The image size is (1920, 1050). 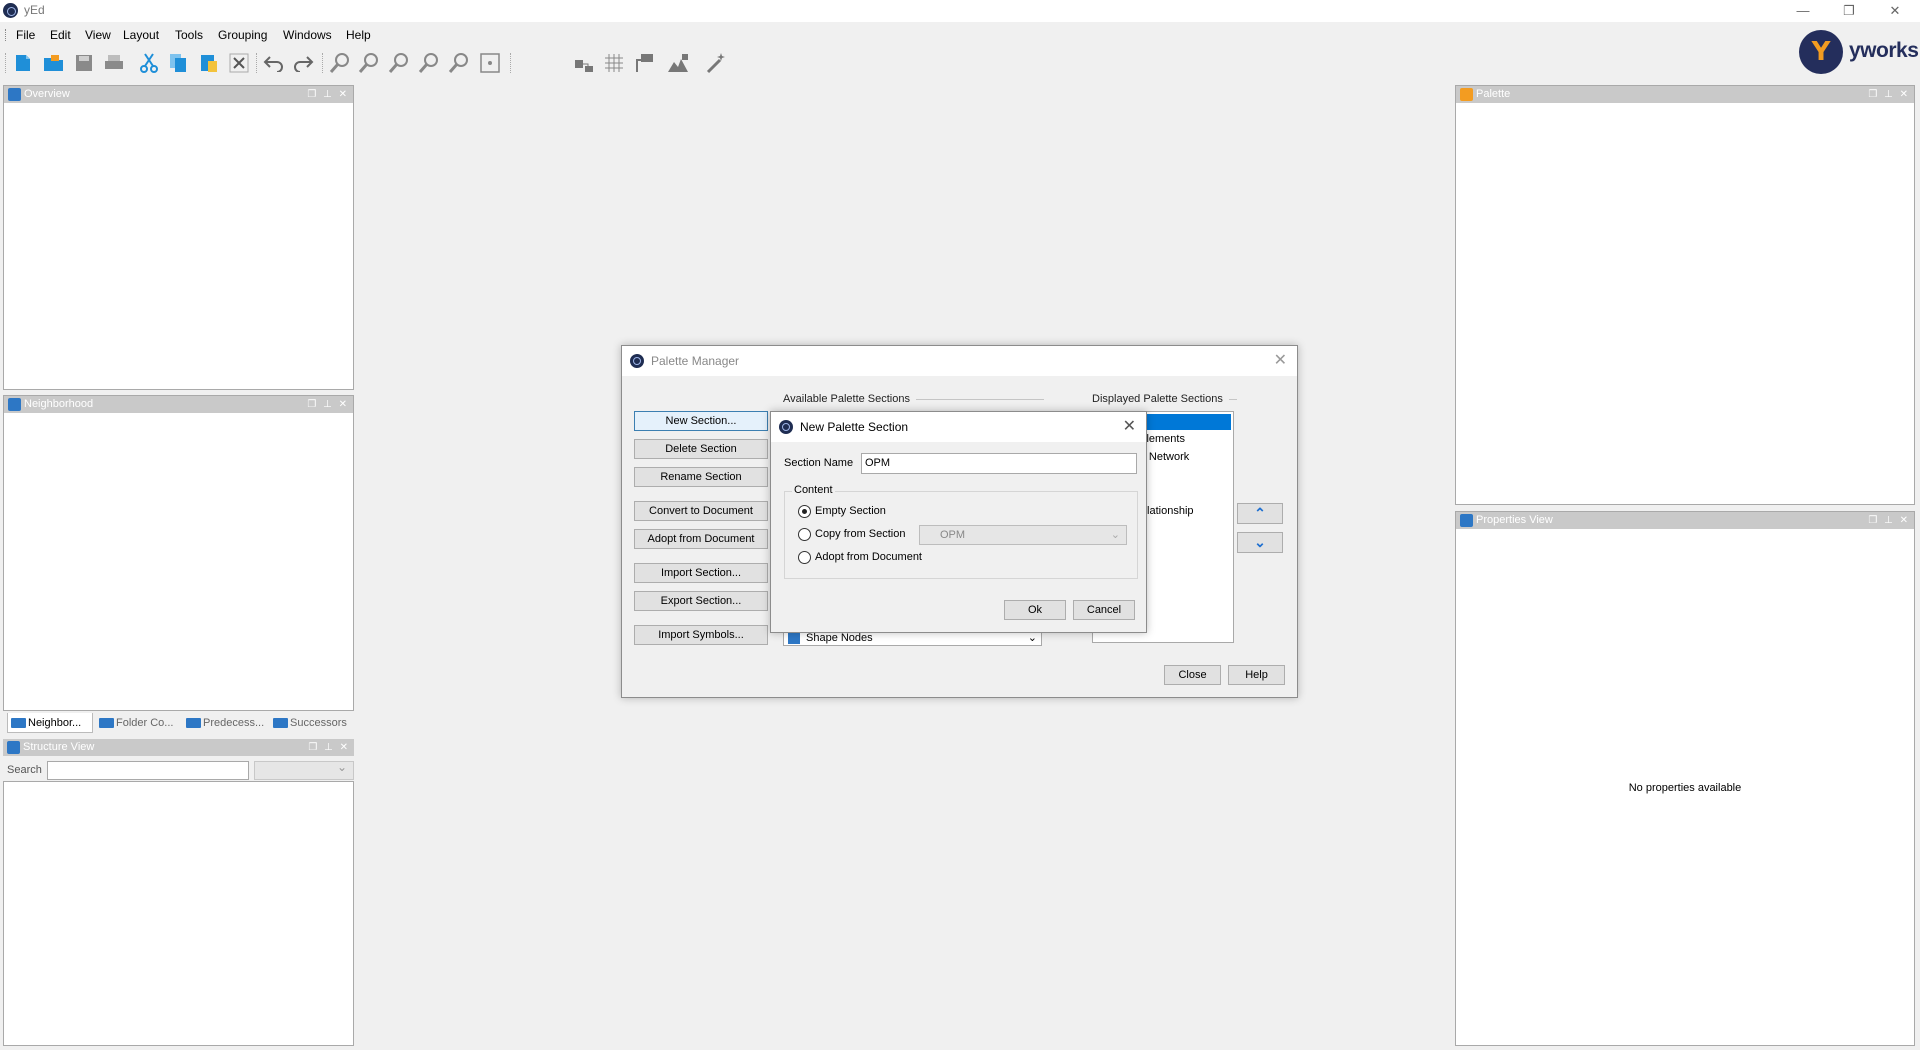 I want to click on overview-panel-header: Overview ❐ ⊥ ✕, so click(x=178, y=94).